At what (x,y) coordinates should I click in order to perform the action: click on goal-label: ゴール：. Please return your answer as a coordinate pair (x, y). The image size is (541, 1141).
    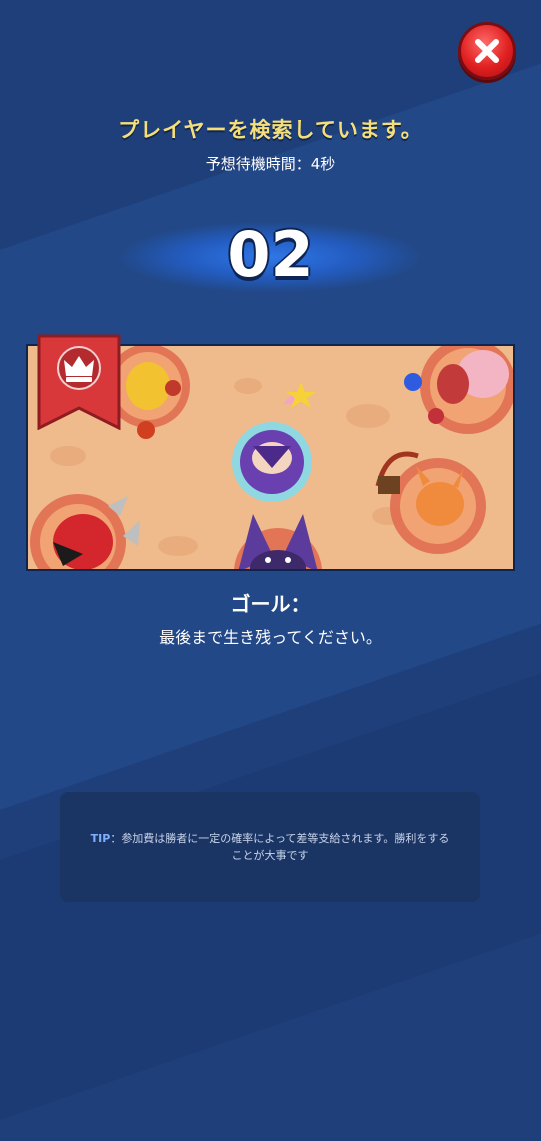
    Looking at the image, I should click on (270, 604).